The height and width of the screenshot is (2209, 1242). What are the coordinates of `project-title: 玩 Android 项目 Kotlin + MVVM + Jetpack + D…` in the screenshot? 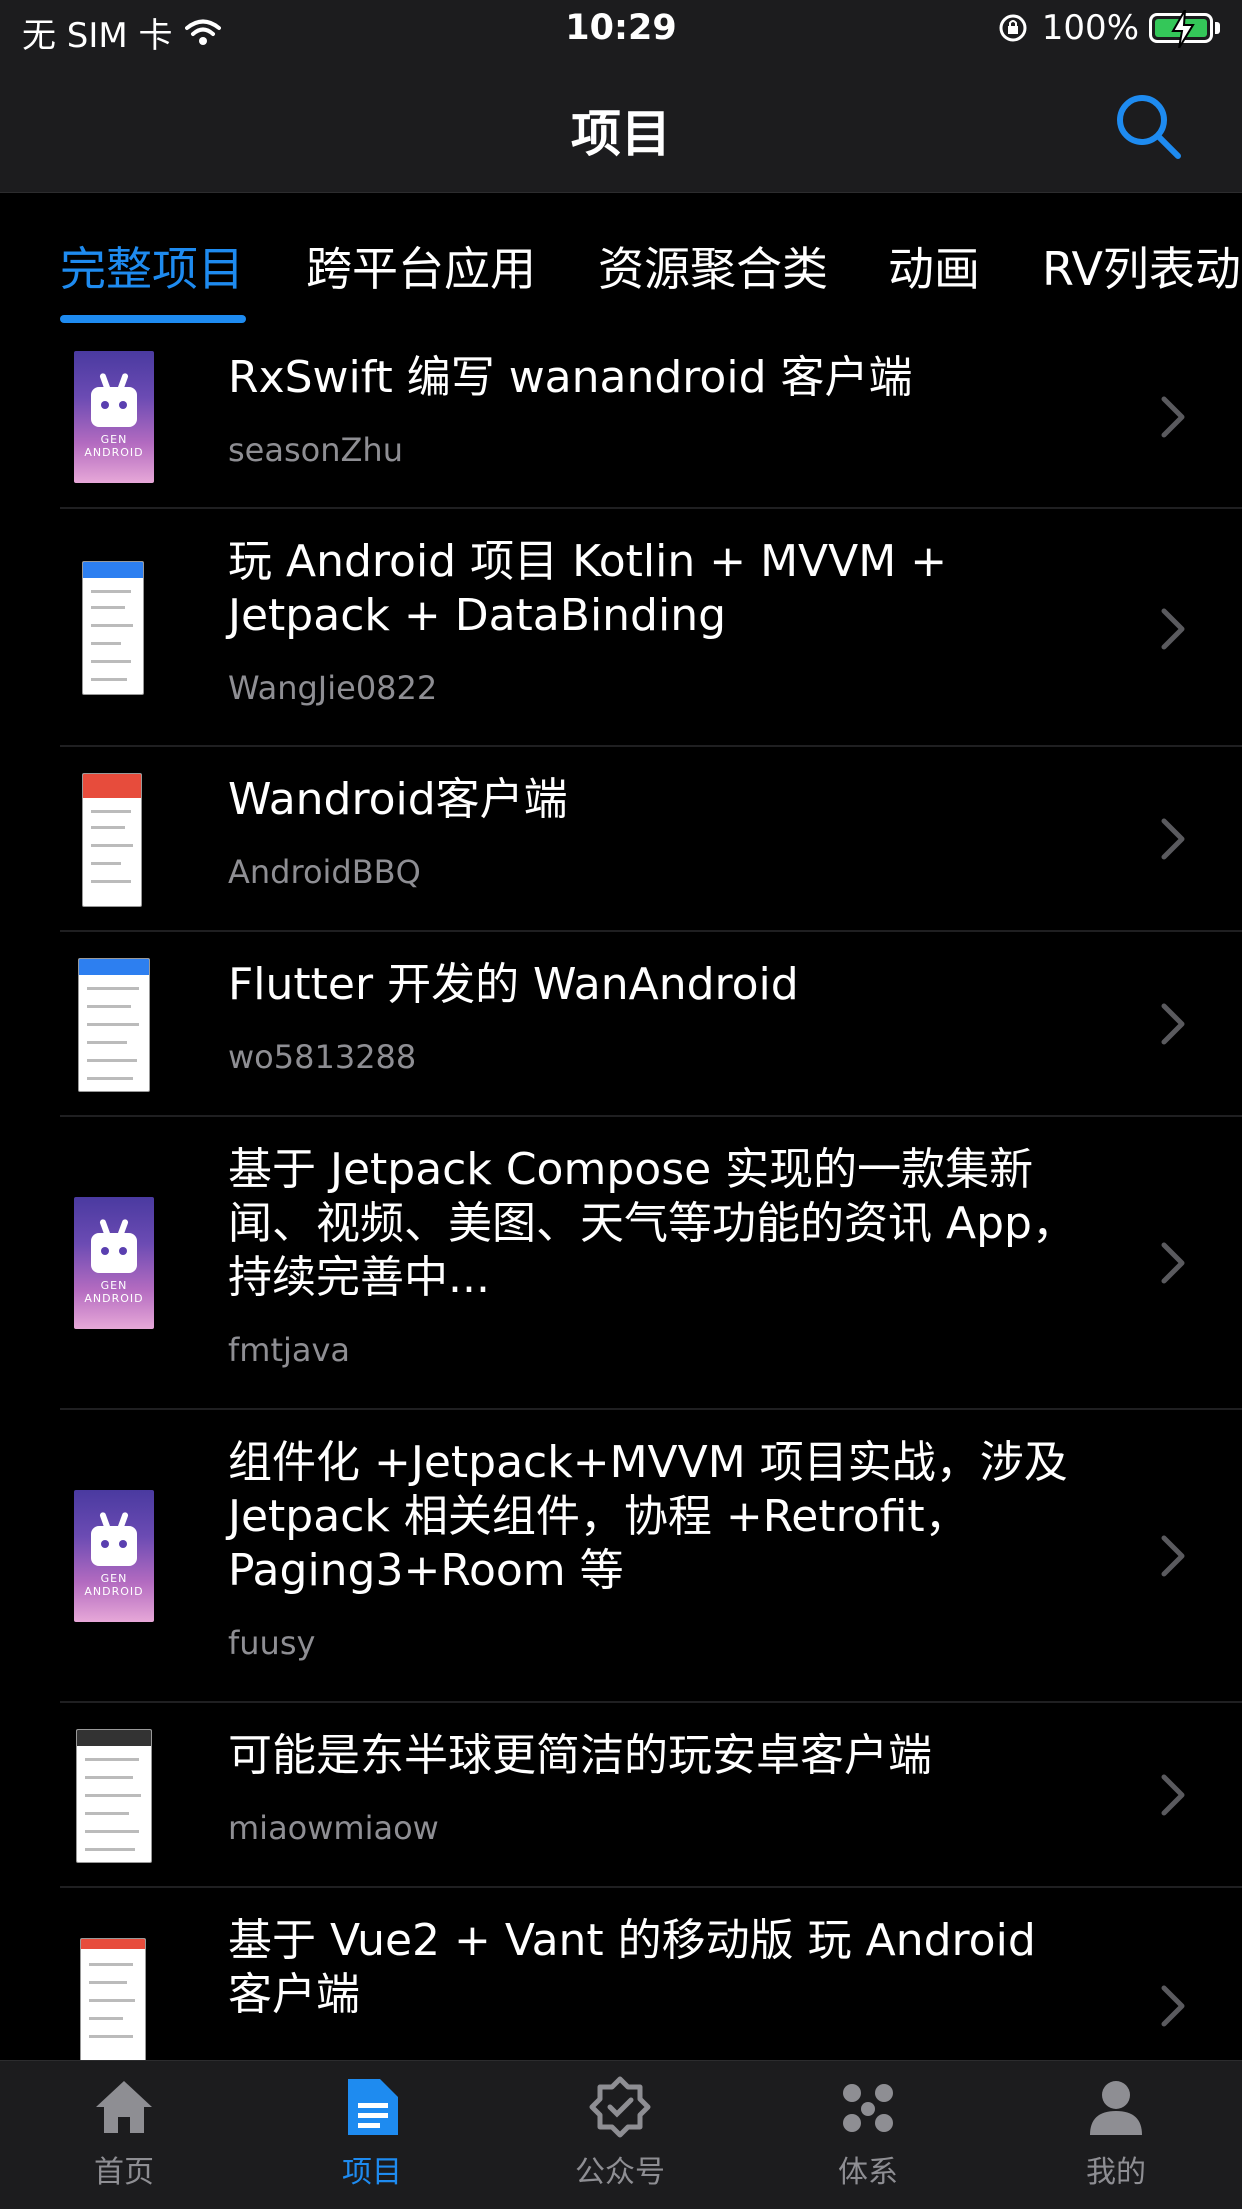 It's located at (588, 588).